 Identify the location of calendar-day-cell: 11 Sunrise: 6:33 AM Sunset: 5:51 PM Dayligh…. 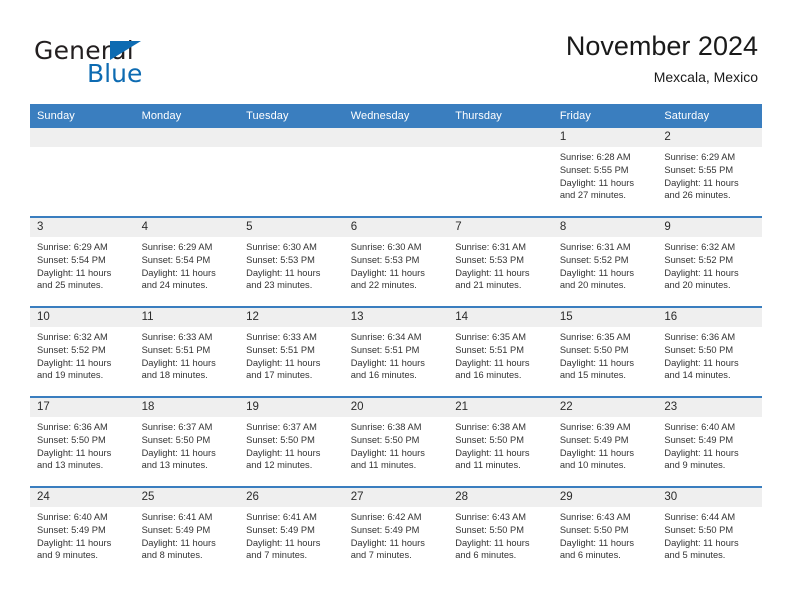
(187, 351).